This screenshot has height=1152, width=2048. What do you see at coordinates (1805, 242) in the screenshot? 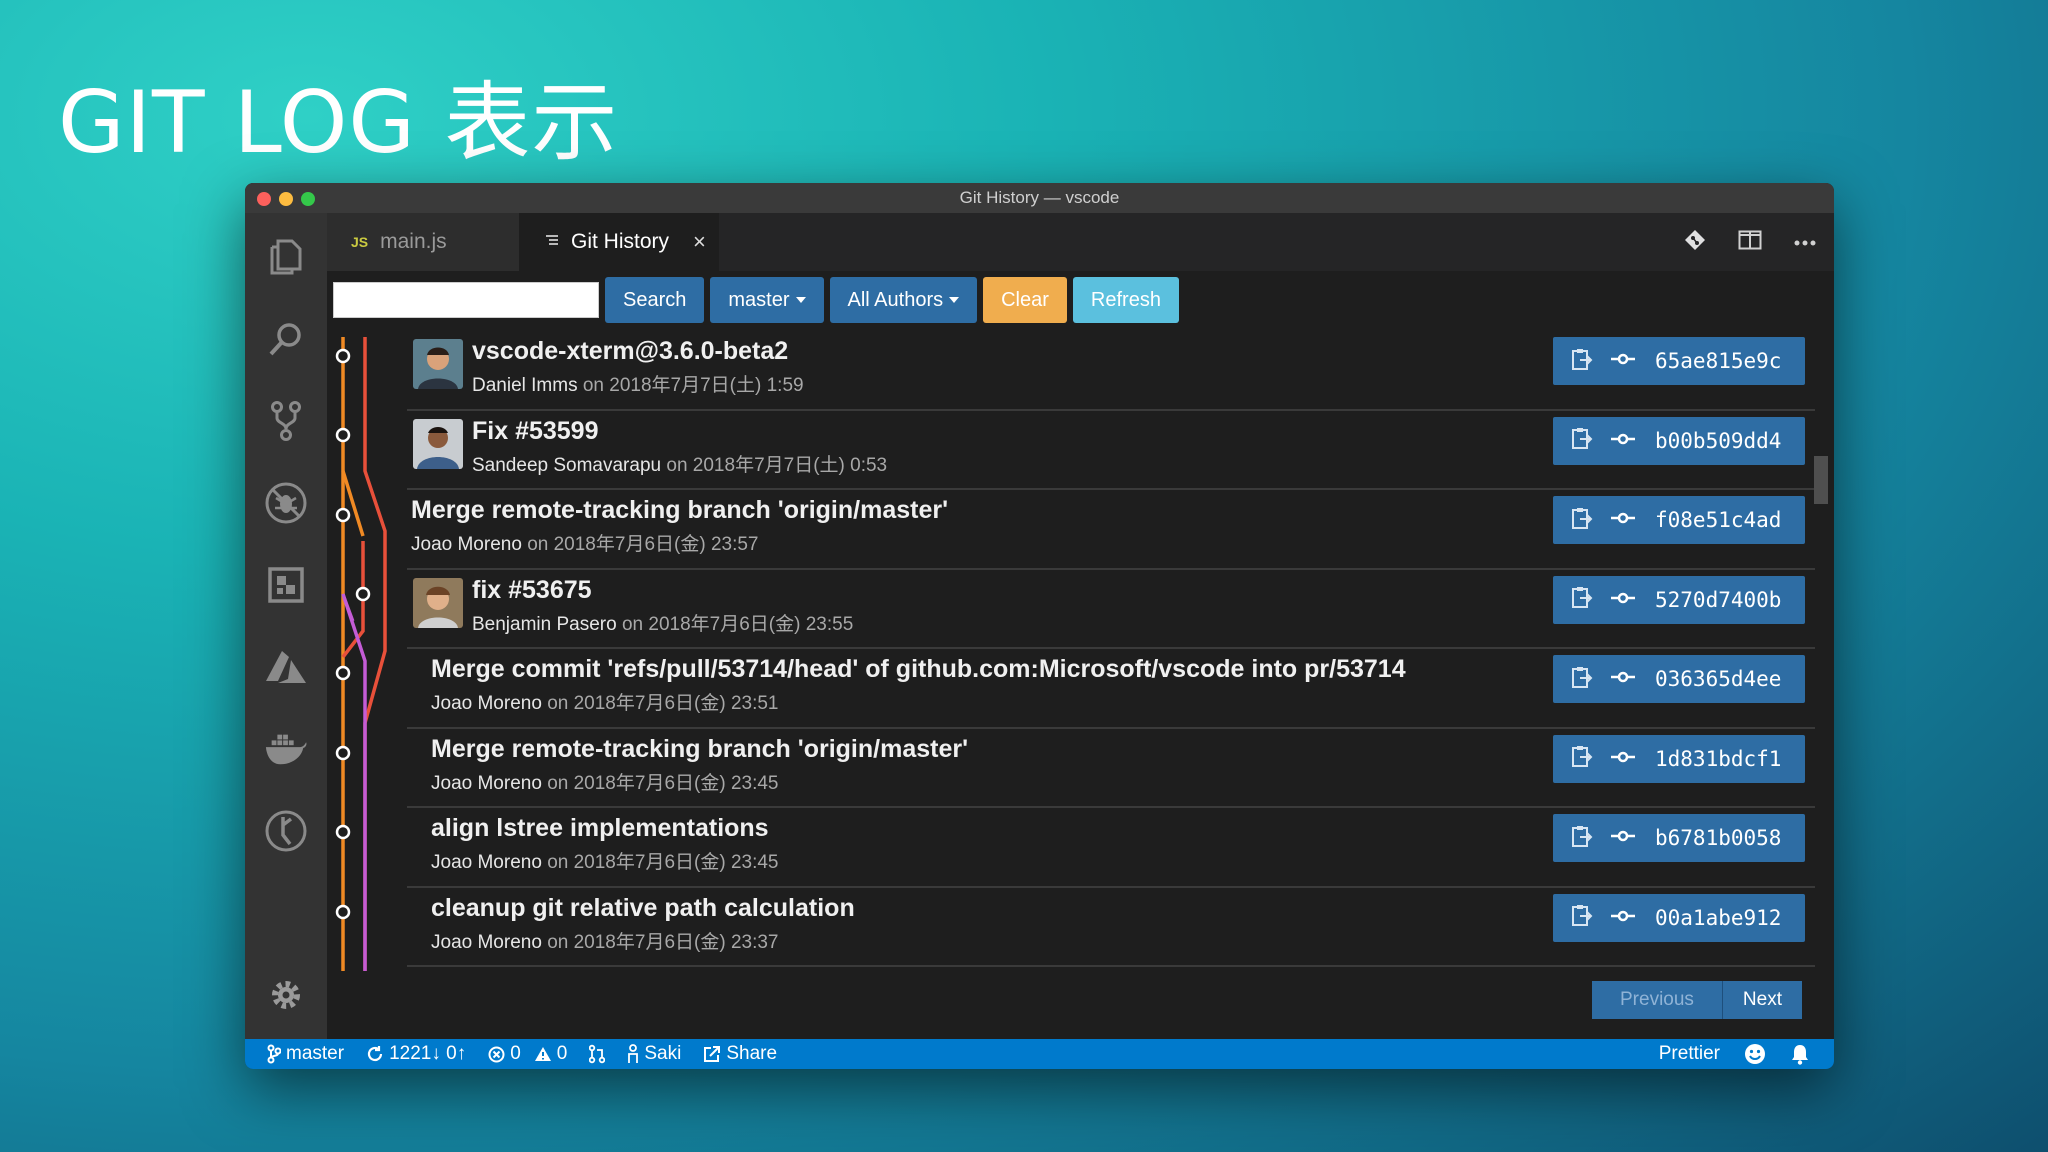
I see `more-actions-icon` at bounding box center [1805, 242].